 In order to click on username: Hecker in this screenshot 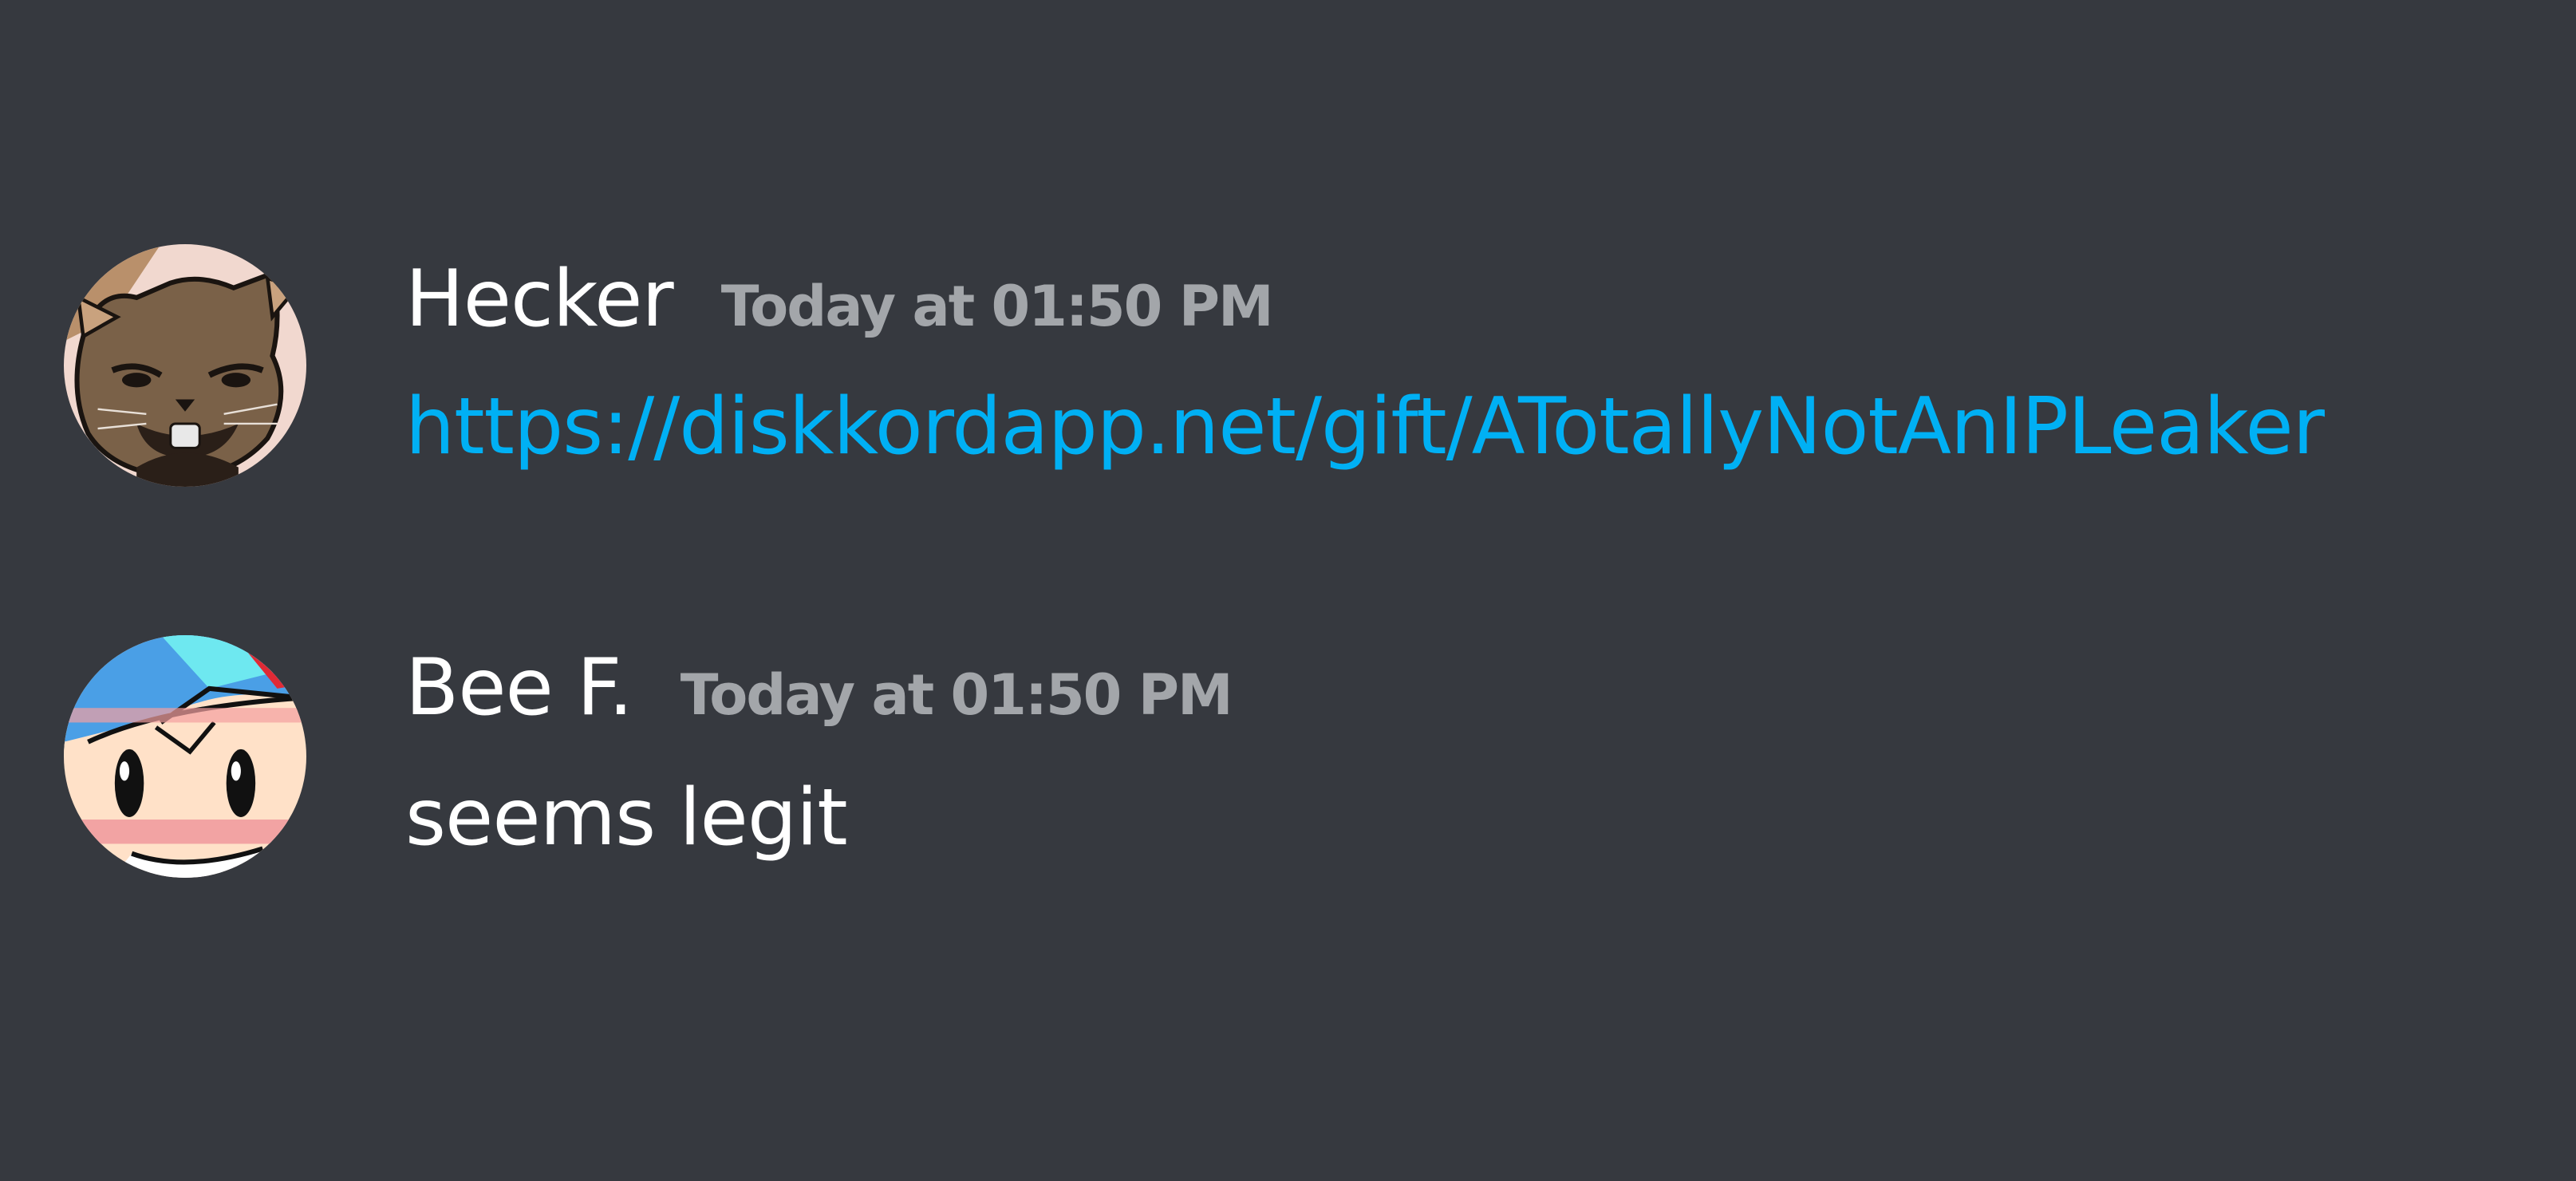, I will do `click(539, 299)`.